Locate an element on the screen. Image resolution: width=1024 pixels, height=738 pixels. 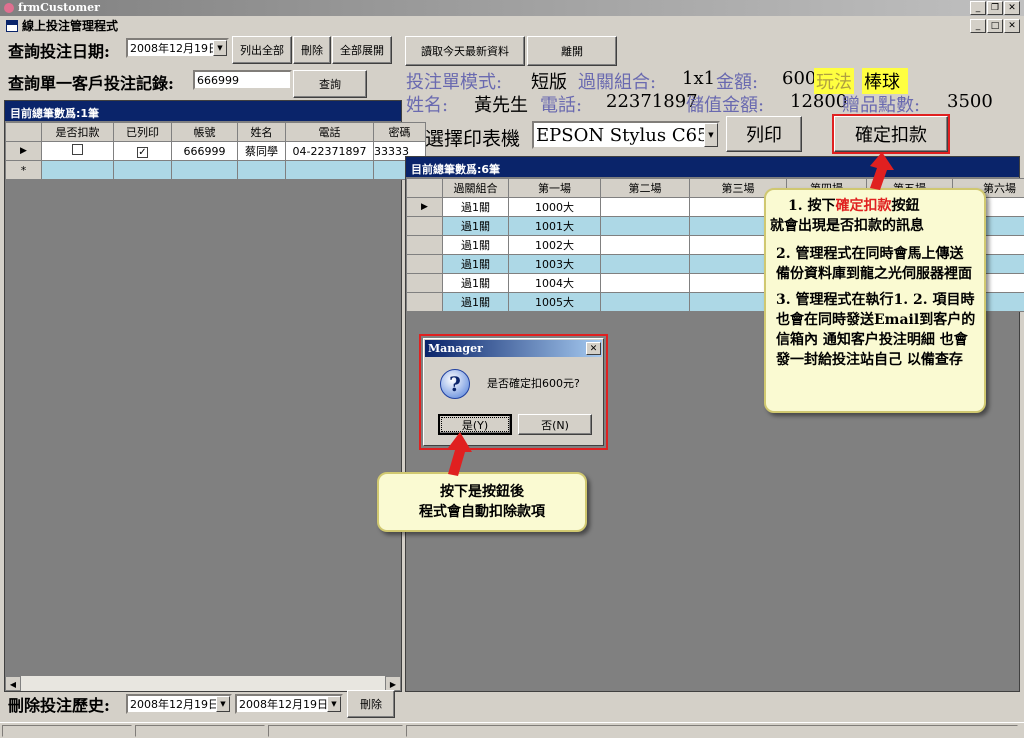
query-date-label: 查詢投注日期: is located at coordinates (59, 51).